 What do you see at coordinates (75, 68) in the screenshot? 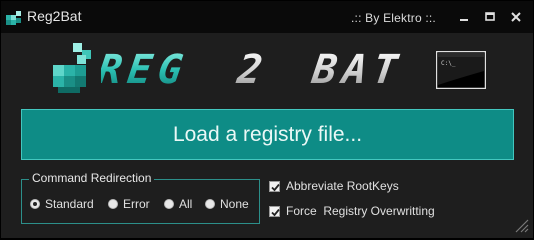
I see `registry-cubes-icon` at bounding box center [75, 68].